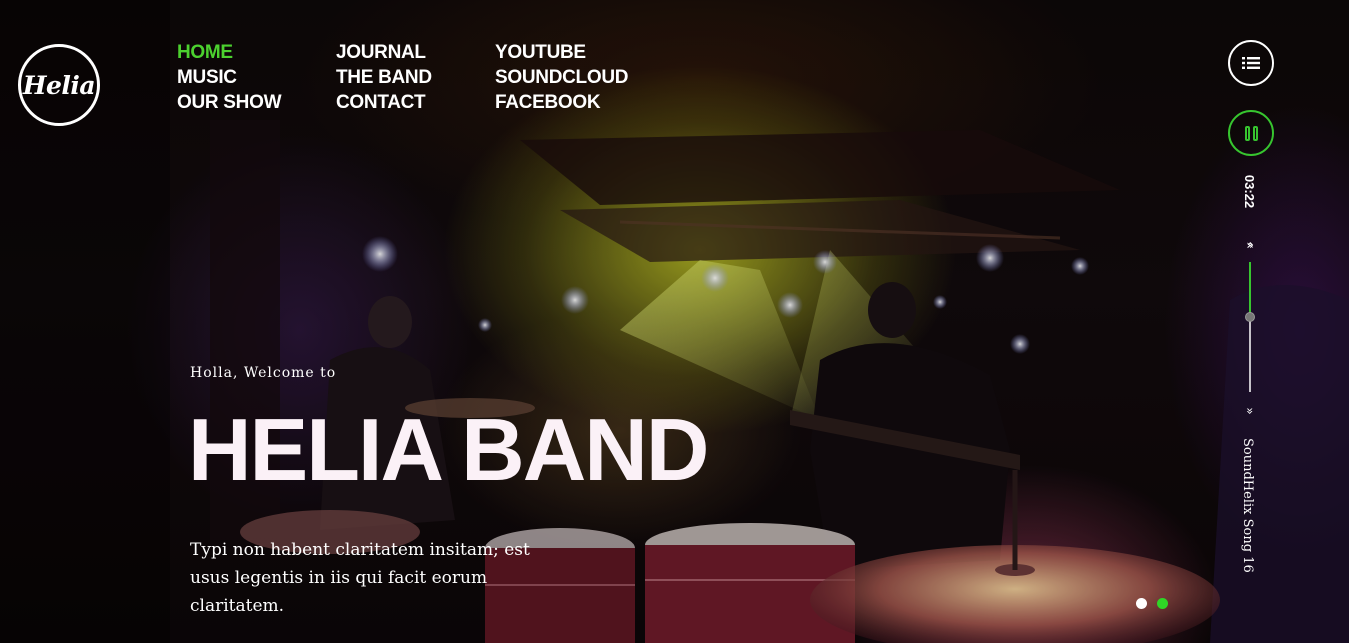 The width and height of the screenshot is (1349, 643). I want to click on slider-dots, so click(1152, 603).